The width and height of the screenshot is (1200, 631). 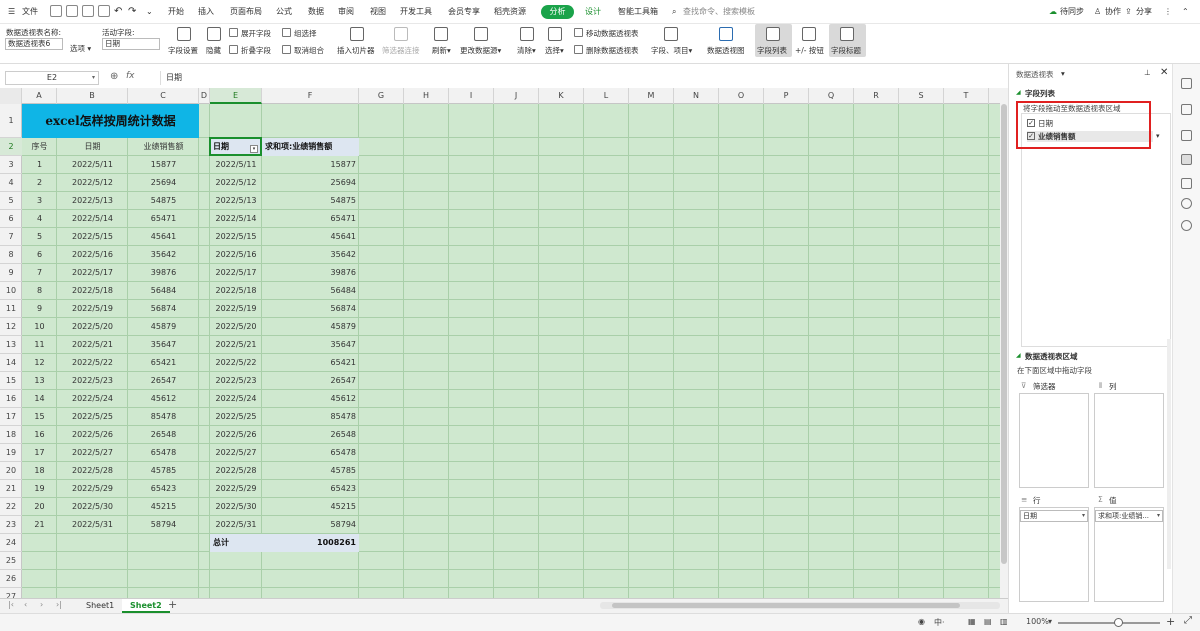 What do you see at coordinates (163, 237) in the screenshot?
I see `table-cell: 45641` at bounding box center [163, 237].